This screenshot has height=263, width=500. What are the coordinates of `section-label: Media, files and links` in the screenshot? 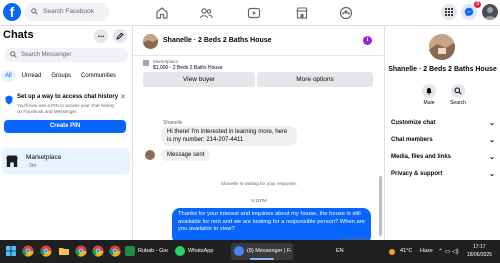 It's located at (421, 157).